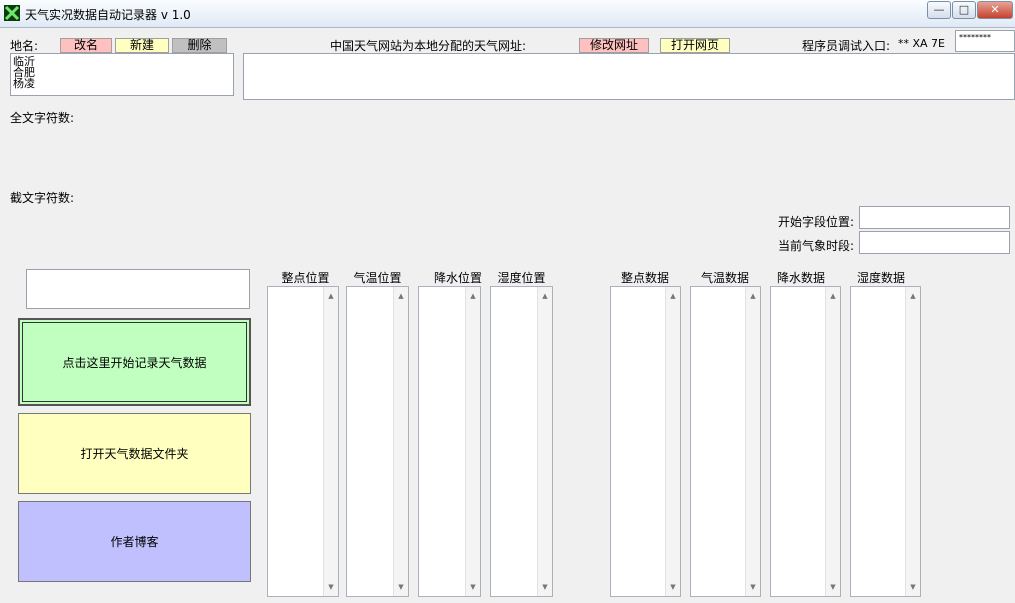  I want to click on close-button: ✕, so click(995, 10).